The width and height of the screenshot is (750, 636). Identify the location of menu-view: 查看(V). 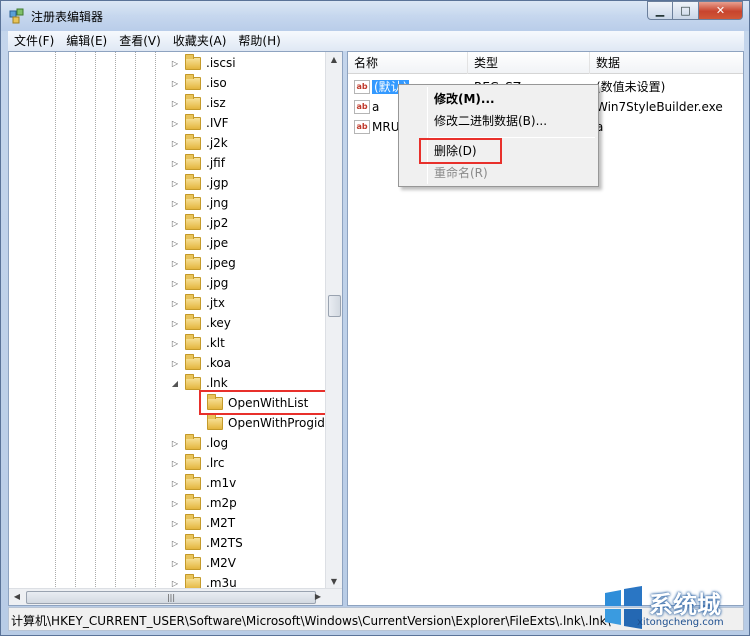
(140, 41).